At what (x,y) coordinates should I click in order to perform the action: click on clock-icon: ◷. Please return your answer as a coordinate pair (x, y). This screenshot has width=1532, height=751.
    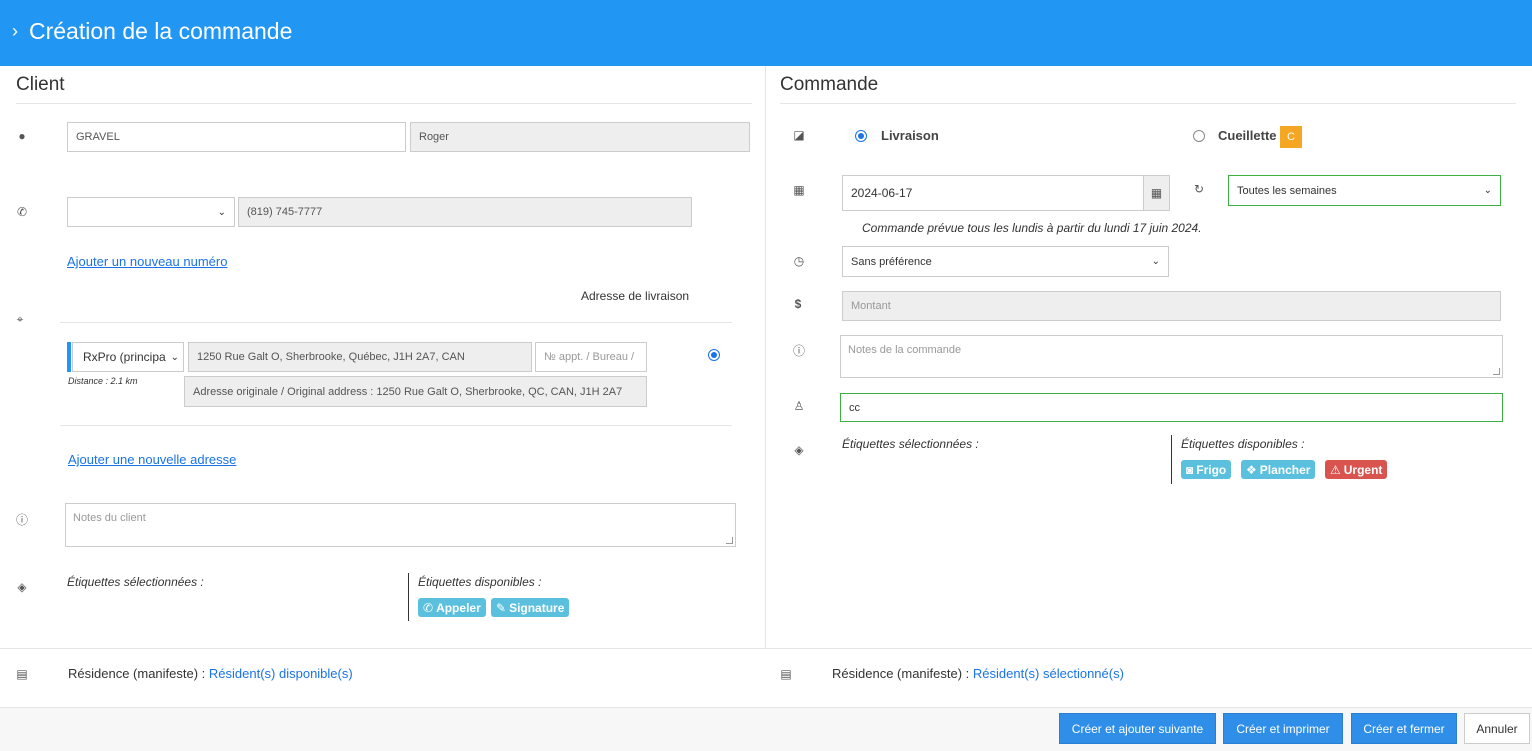
    Looking at the image, I should click on (799, 261).